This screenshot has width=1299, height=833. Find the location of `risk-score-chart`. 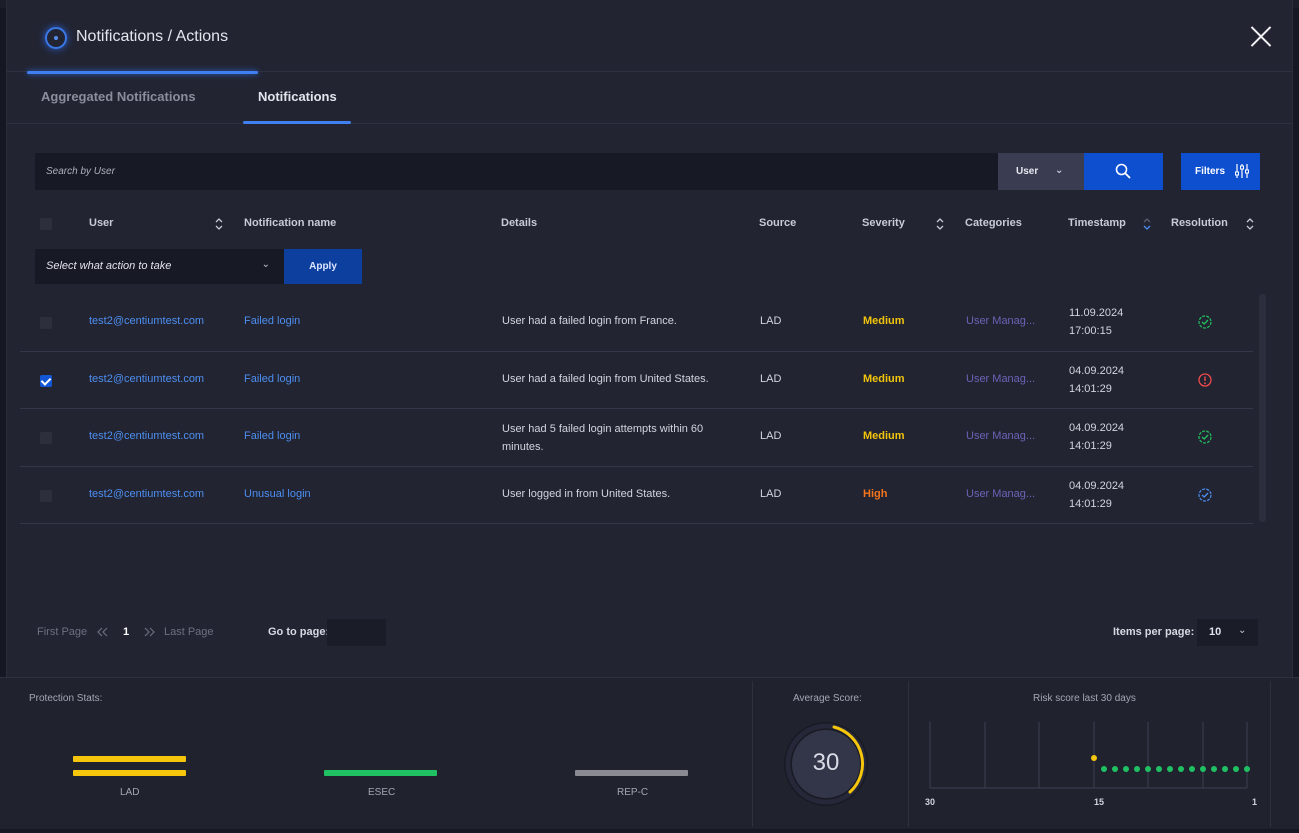

risk-score-chart is located at coordinates (1089, 755).